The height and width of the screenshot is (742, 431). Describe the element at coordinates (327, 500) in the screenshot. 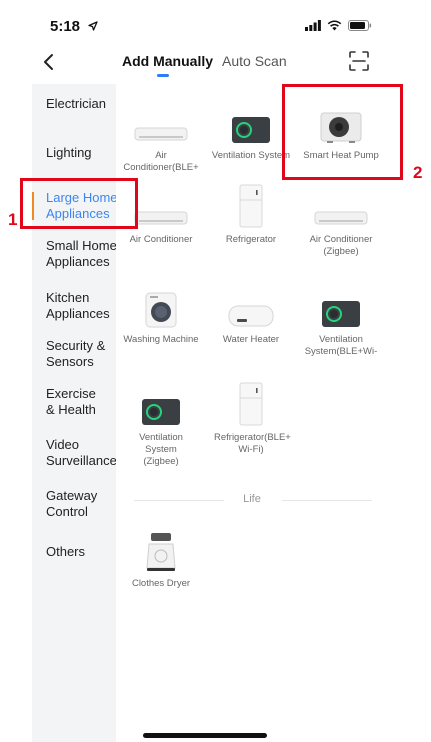

I see `section-divider-right` at that location.